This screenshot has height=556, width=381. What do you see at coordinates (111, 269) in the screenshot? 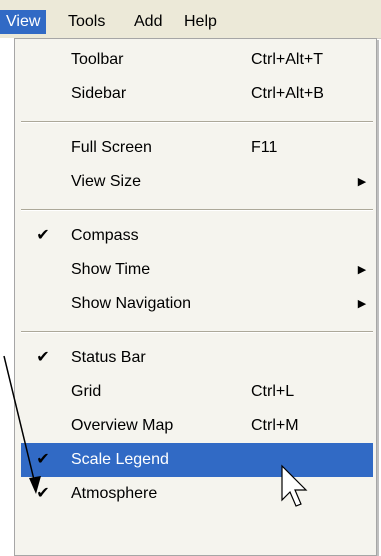
I see `menu-item-label: Show Time` at bounding box center [111, 269].